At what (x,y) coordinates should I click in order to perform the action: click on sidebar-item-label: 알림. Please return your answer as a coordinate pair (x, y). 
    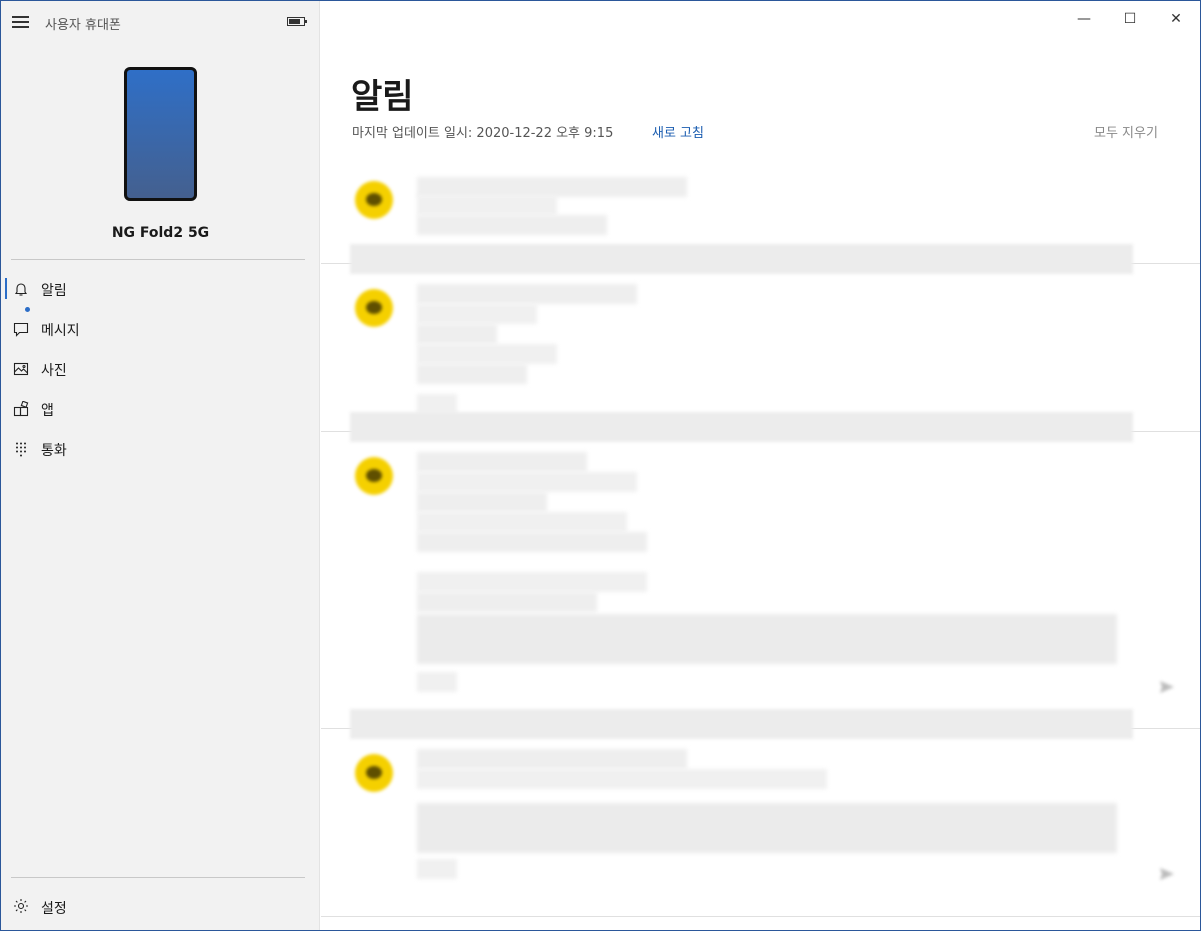
    Looking at the image, I should click on (54, 291).